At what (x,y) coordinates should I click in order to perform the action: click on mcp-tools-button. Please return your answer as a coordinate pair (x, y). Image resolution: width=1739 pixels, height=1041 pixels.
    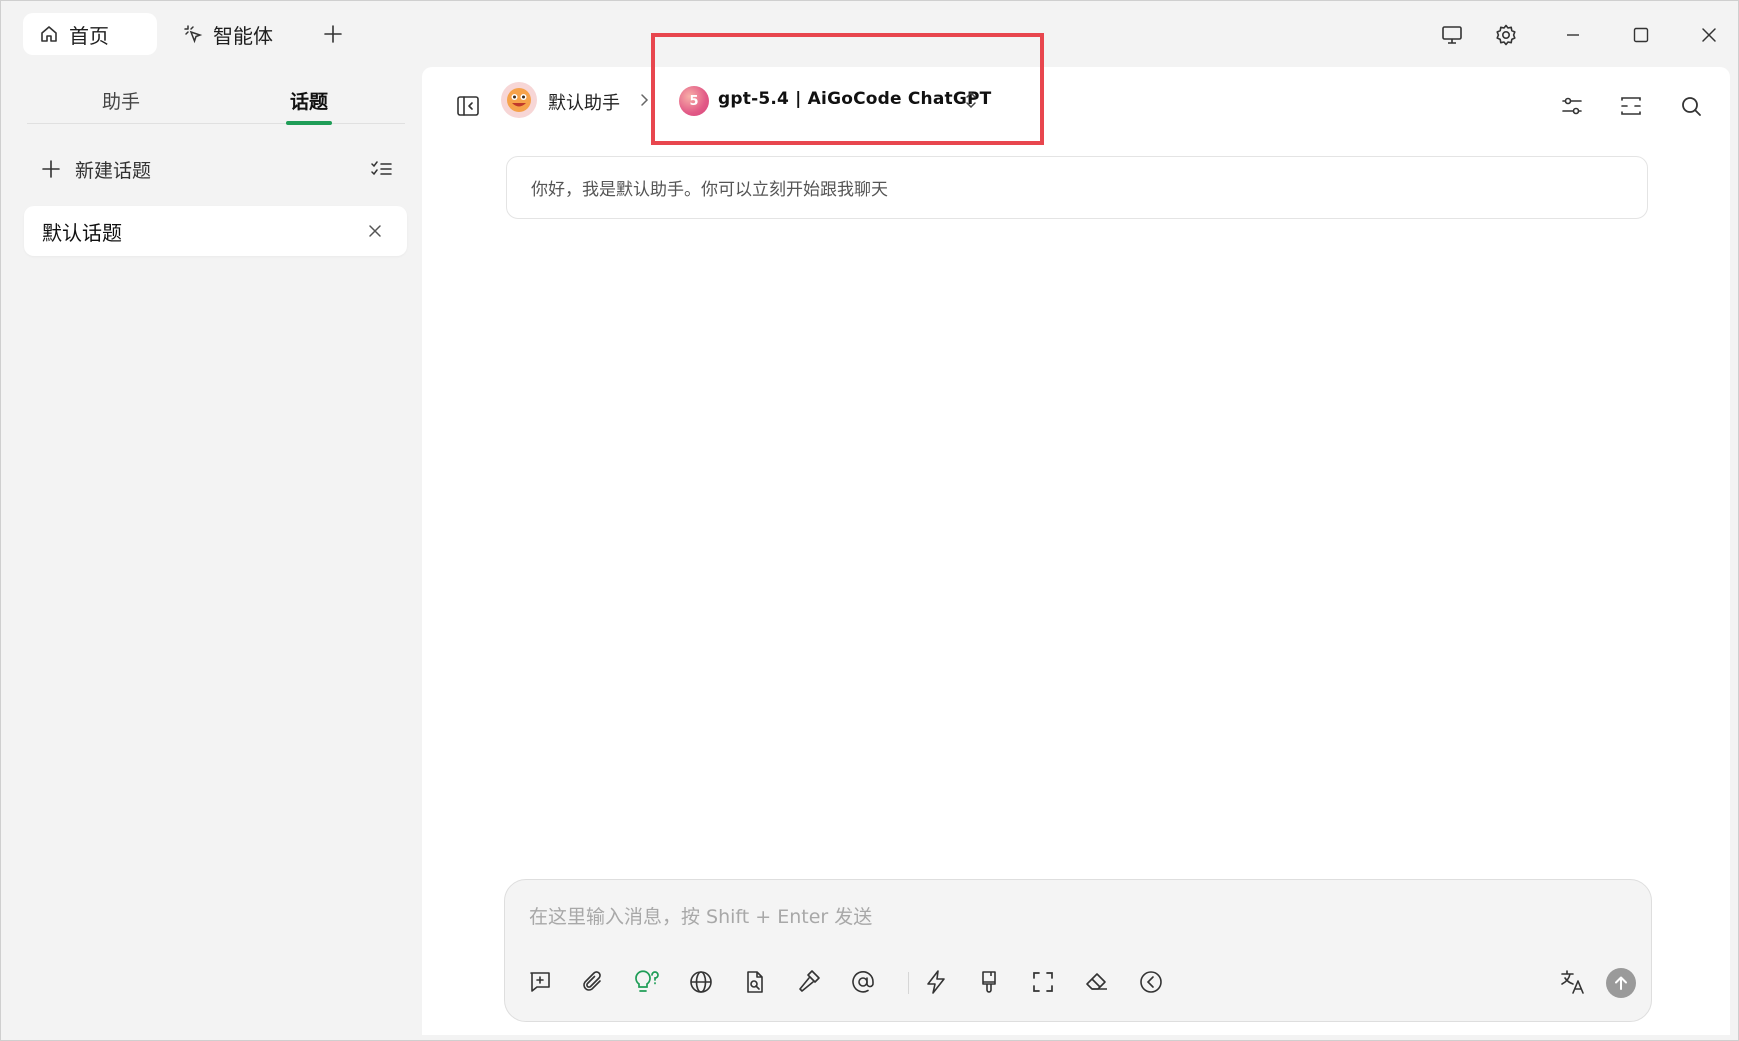
    Looking at the image, I should click on (809, 982).